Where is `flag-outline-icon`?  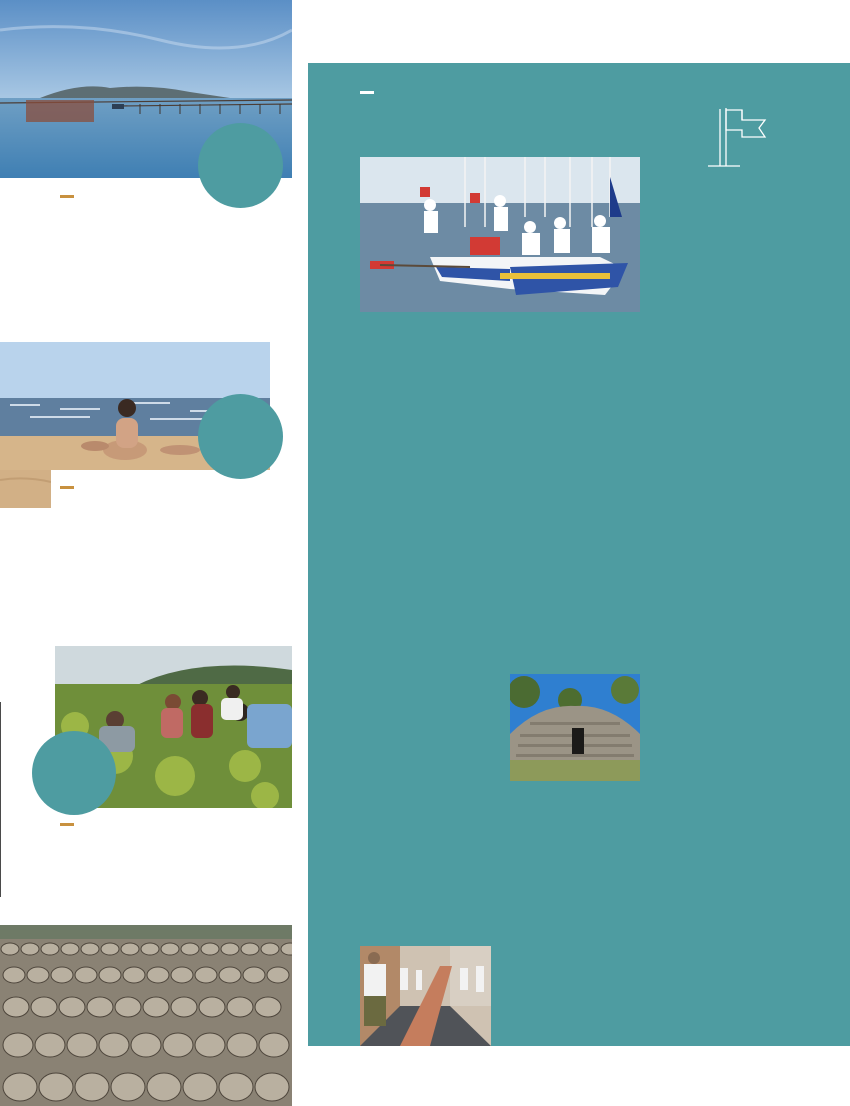 flag-outline-icon is located at coordinates (737, 137).